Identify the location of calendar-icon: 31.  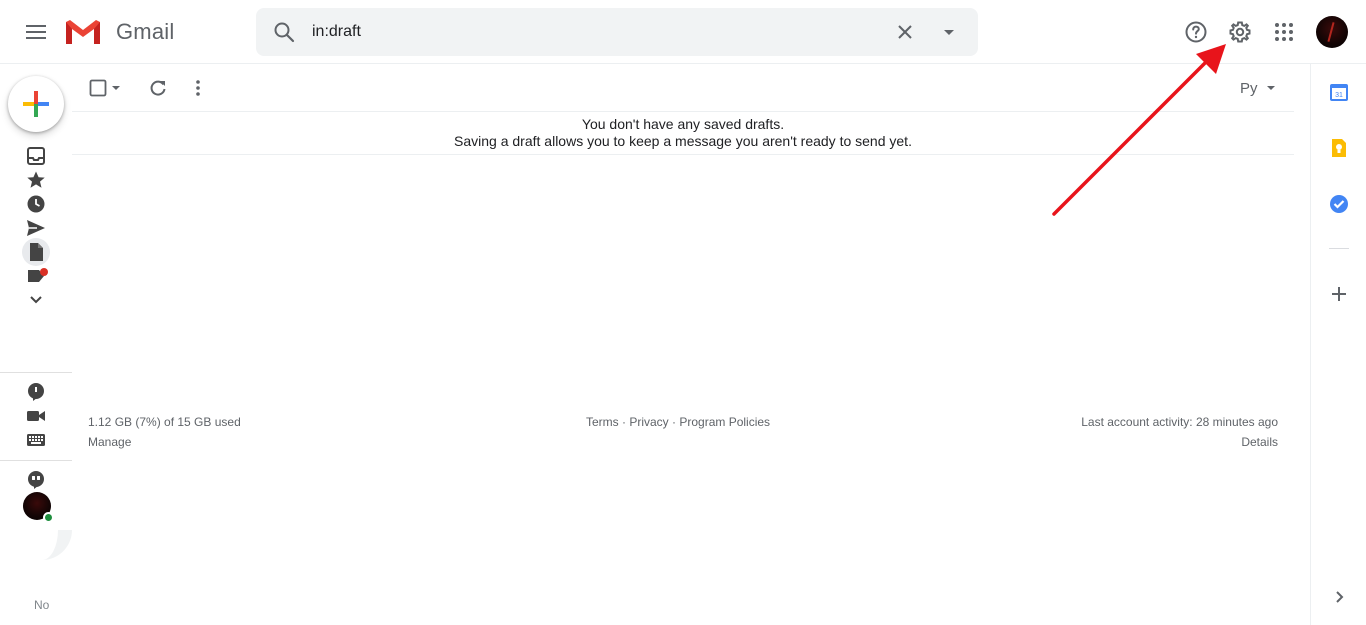
(1339, 92).